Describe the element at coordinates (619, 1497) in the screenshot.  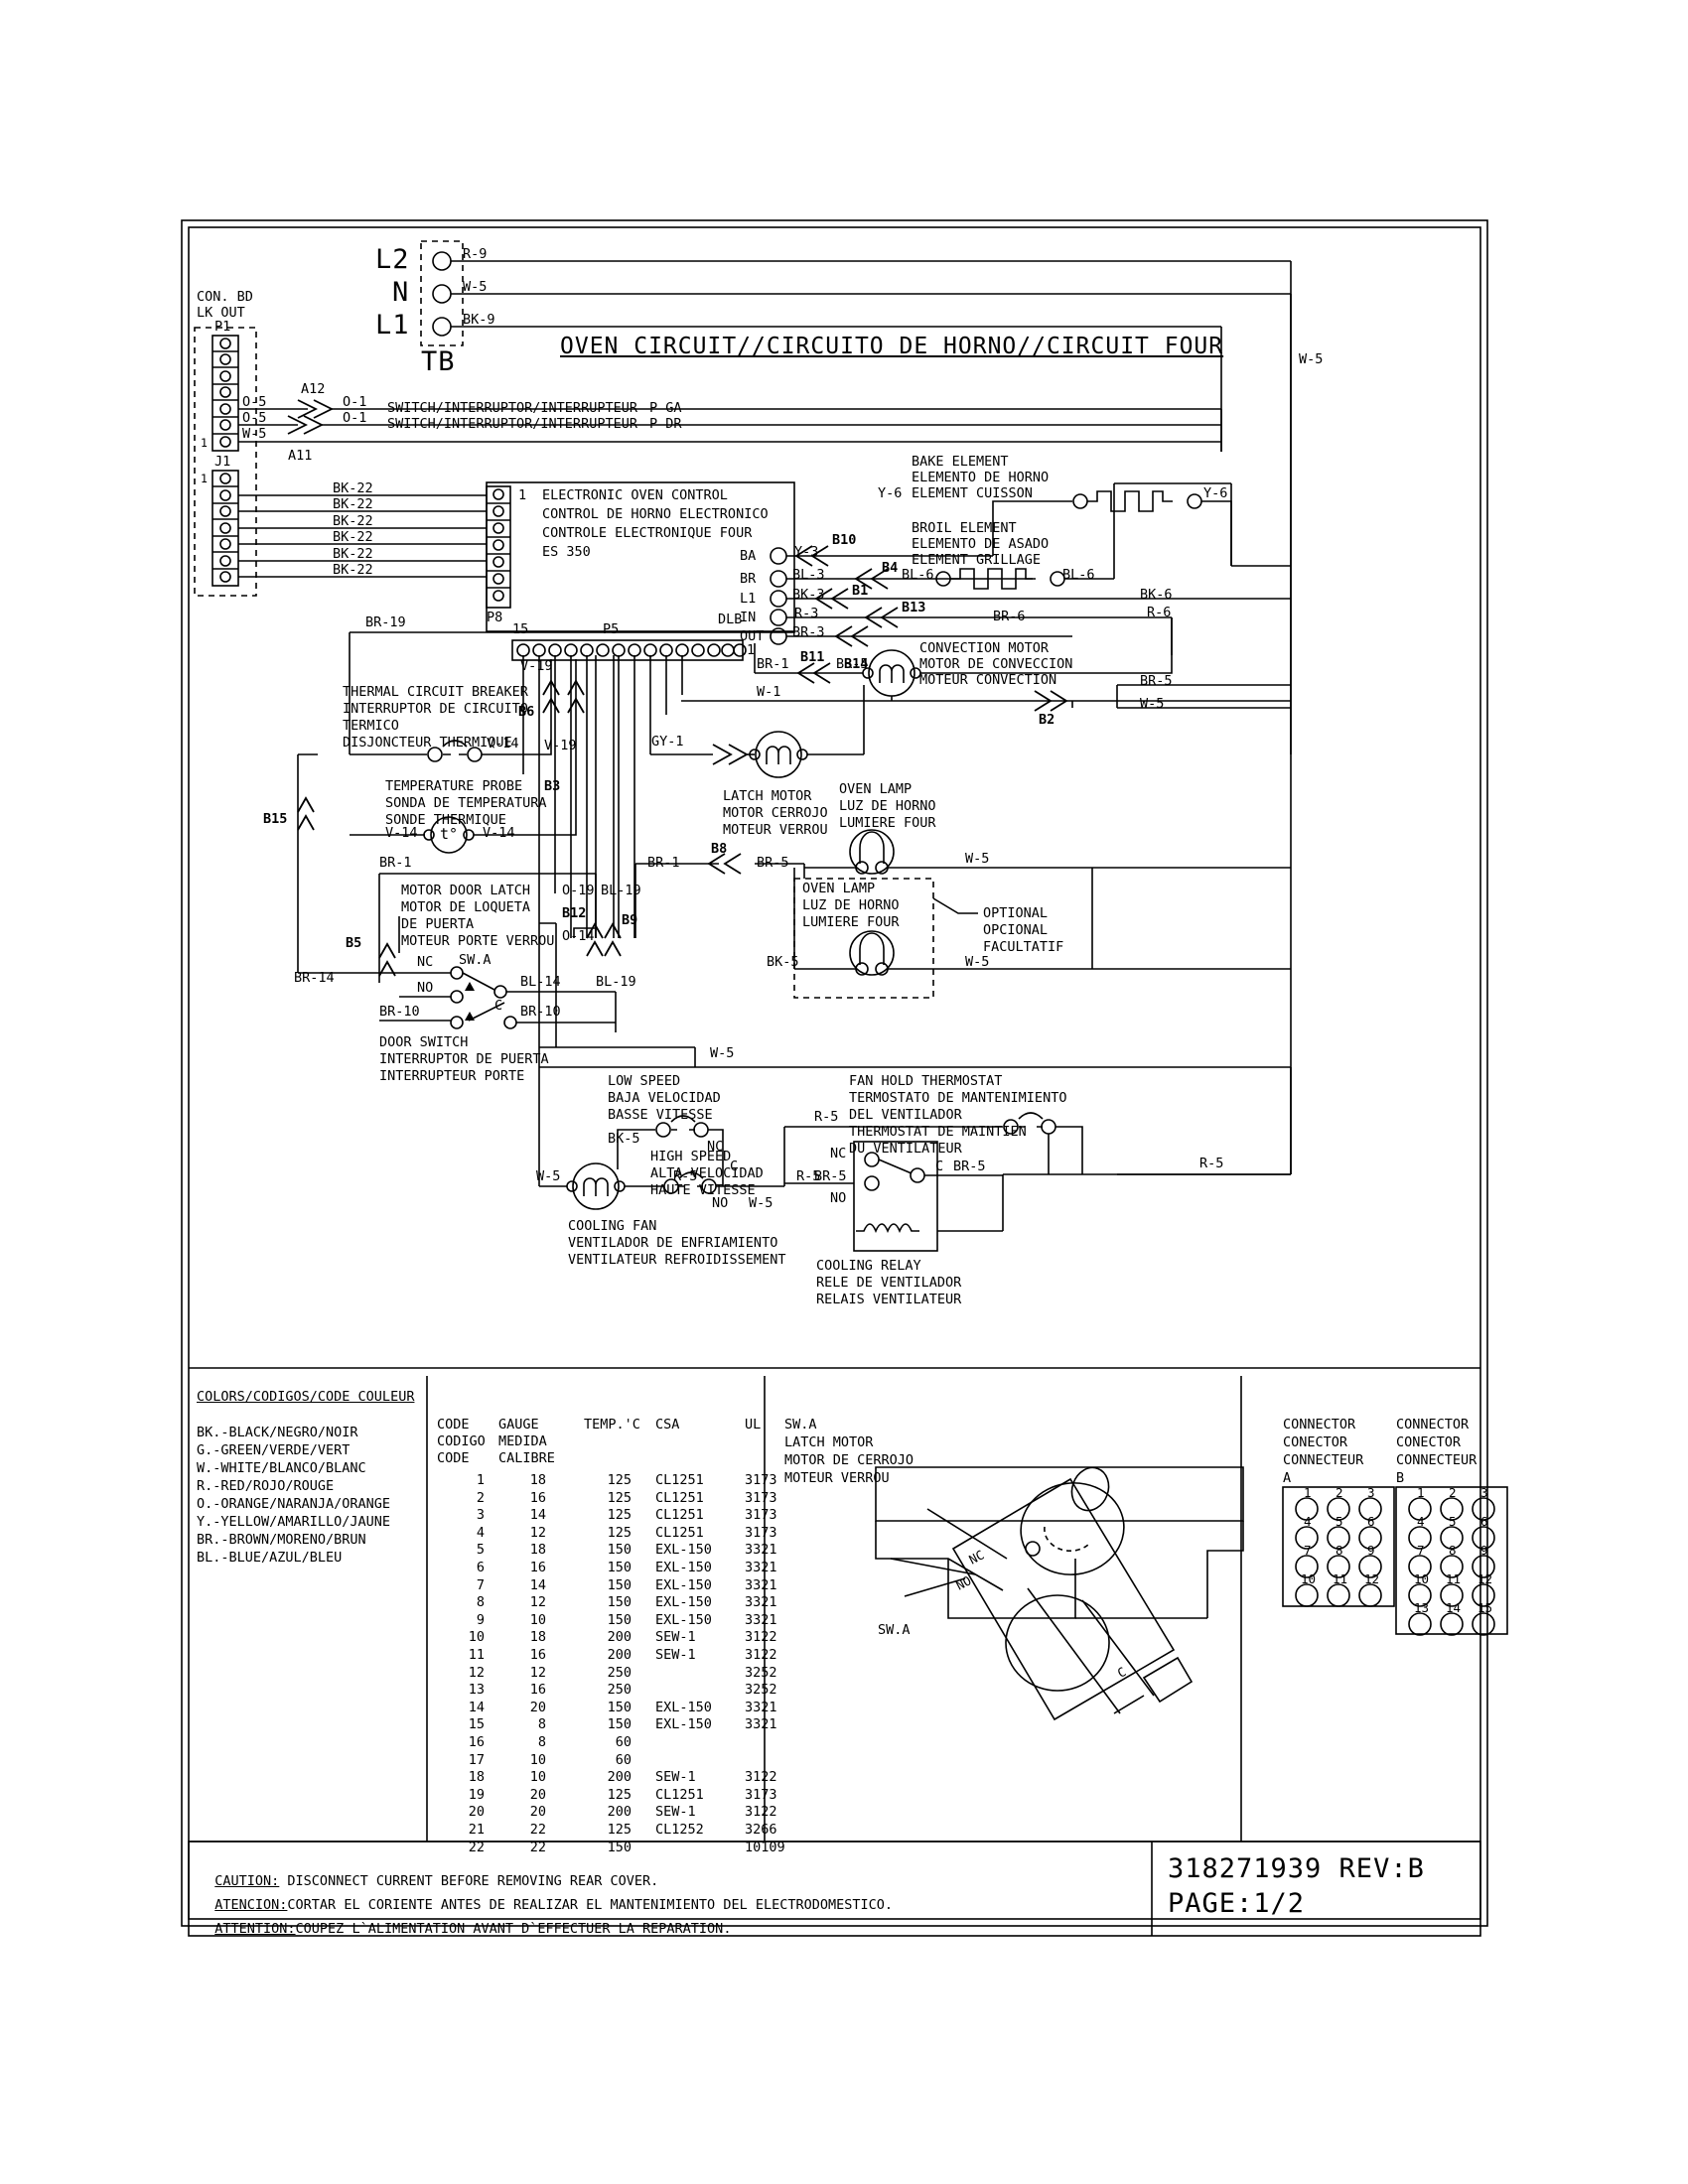
I see `gauge-cell-1-2: 125` at that location.